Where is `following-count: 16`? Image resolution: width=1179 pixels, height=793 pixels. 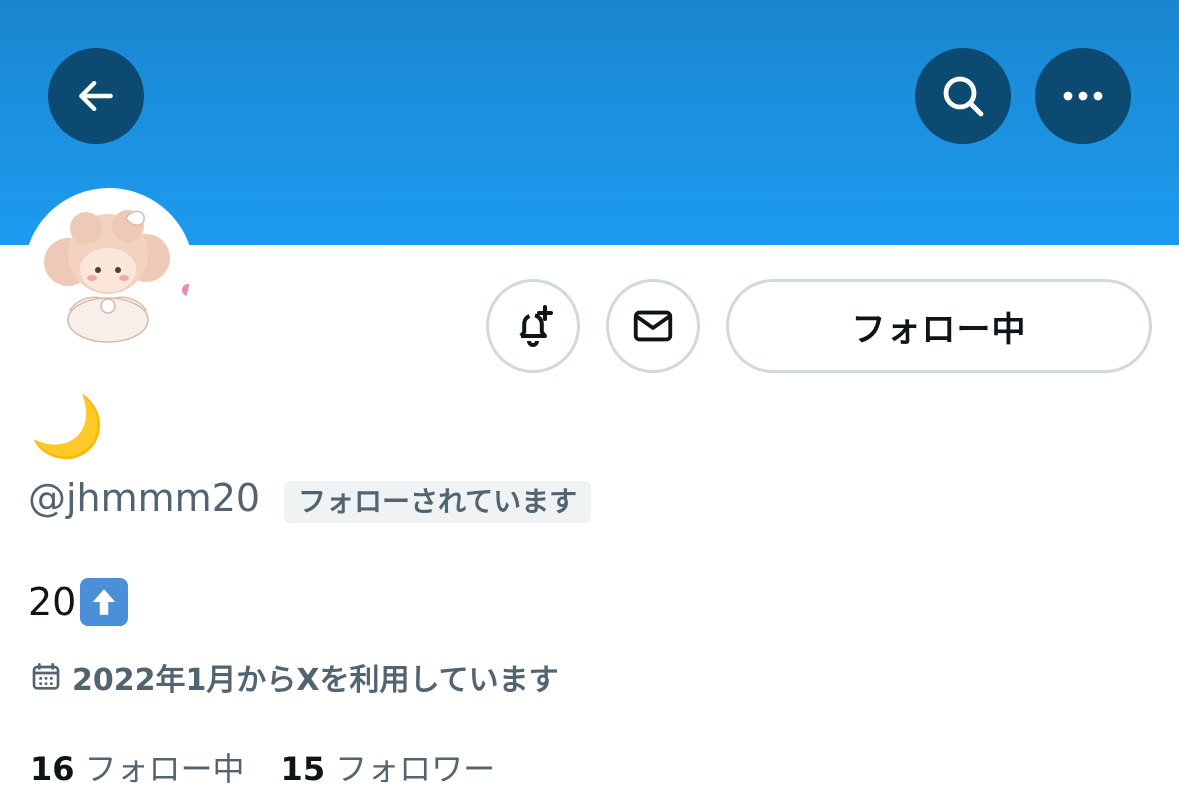 following-count: 16 is located at coordinates (52, 769).